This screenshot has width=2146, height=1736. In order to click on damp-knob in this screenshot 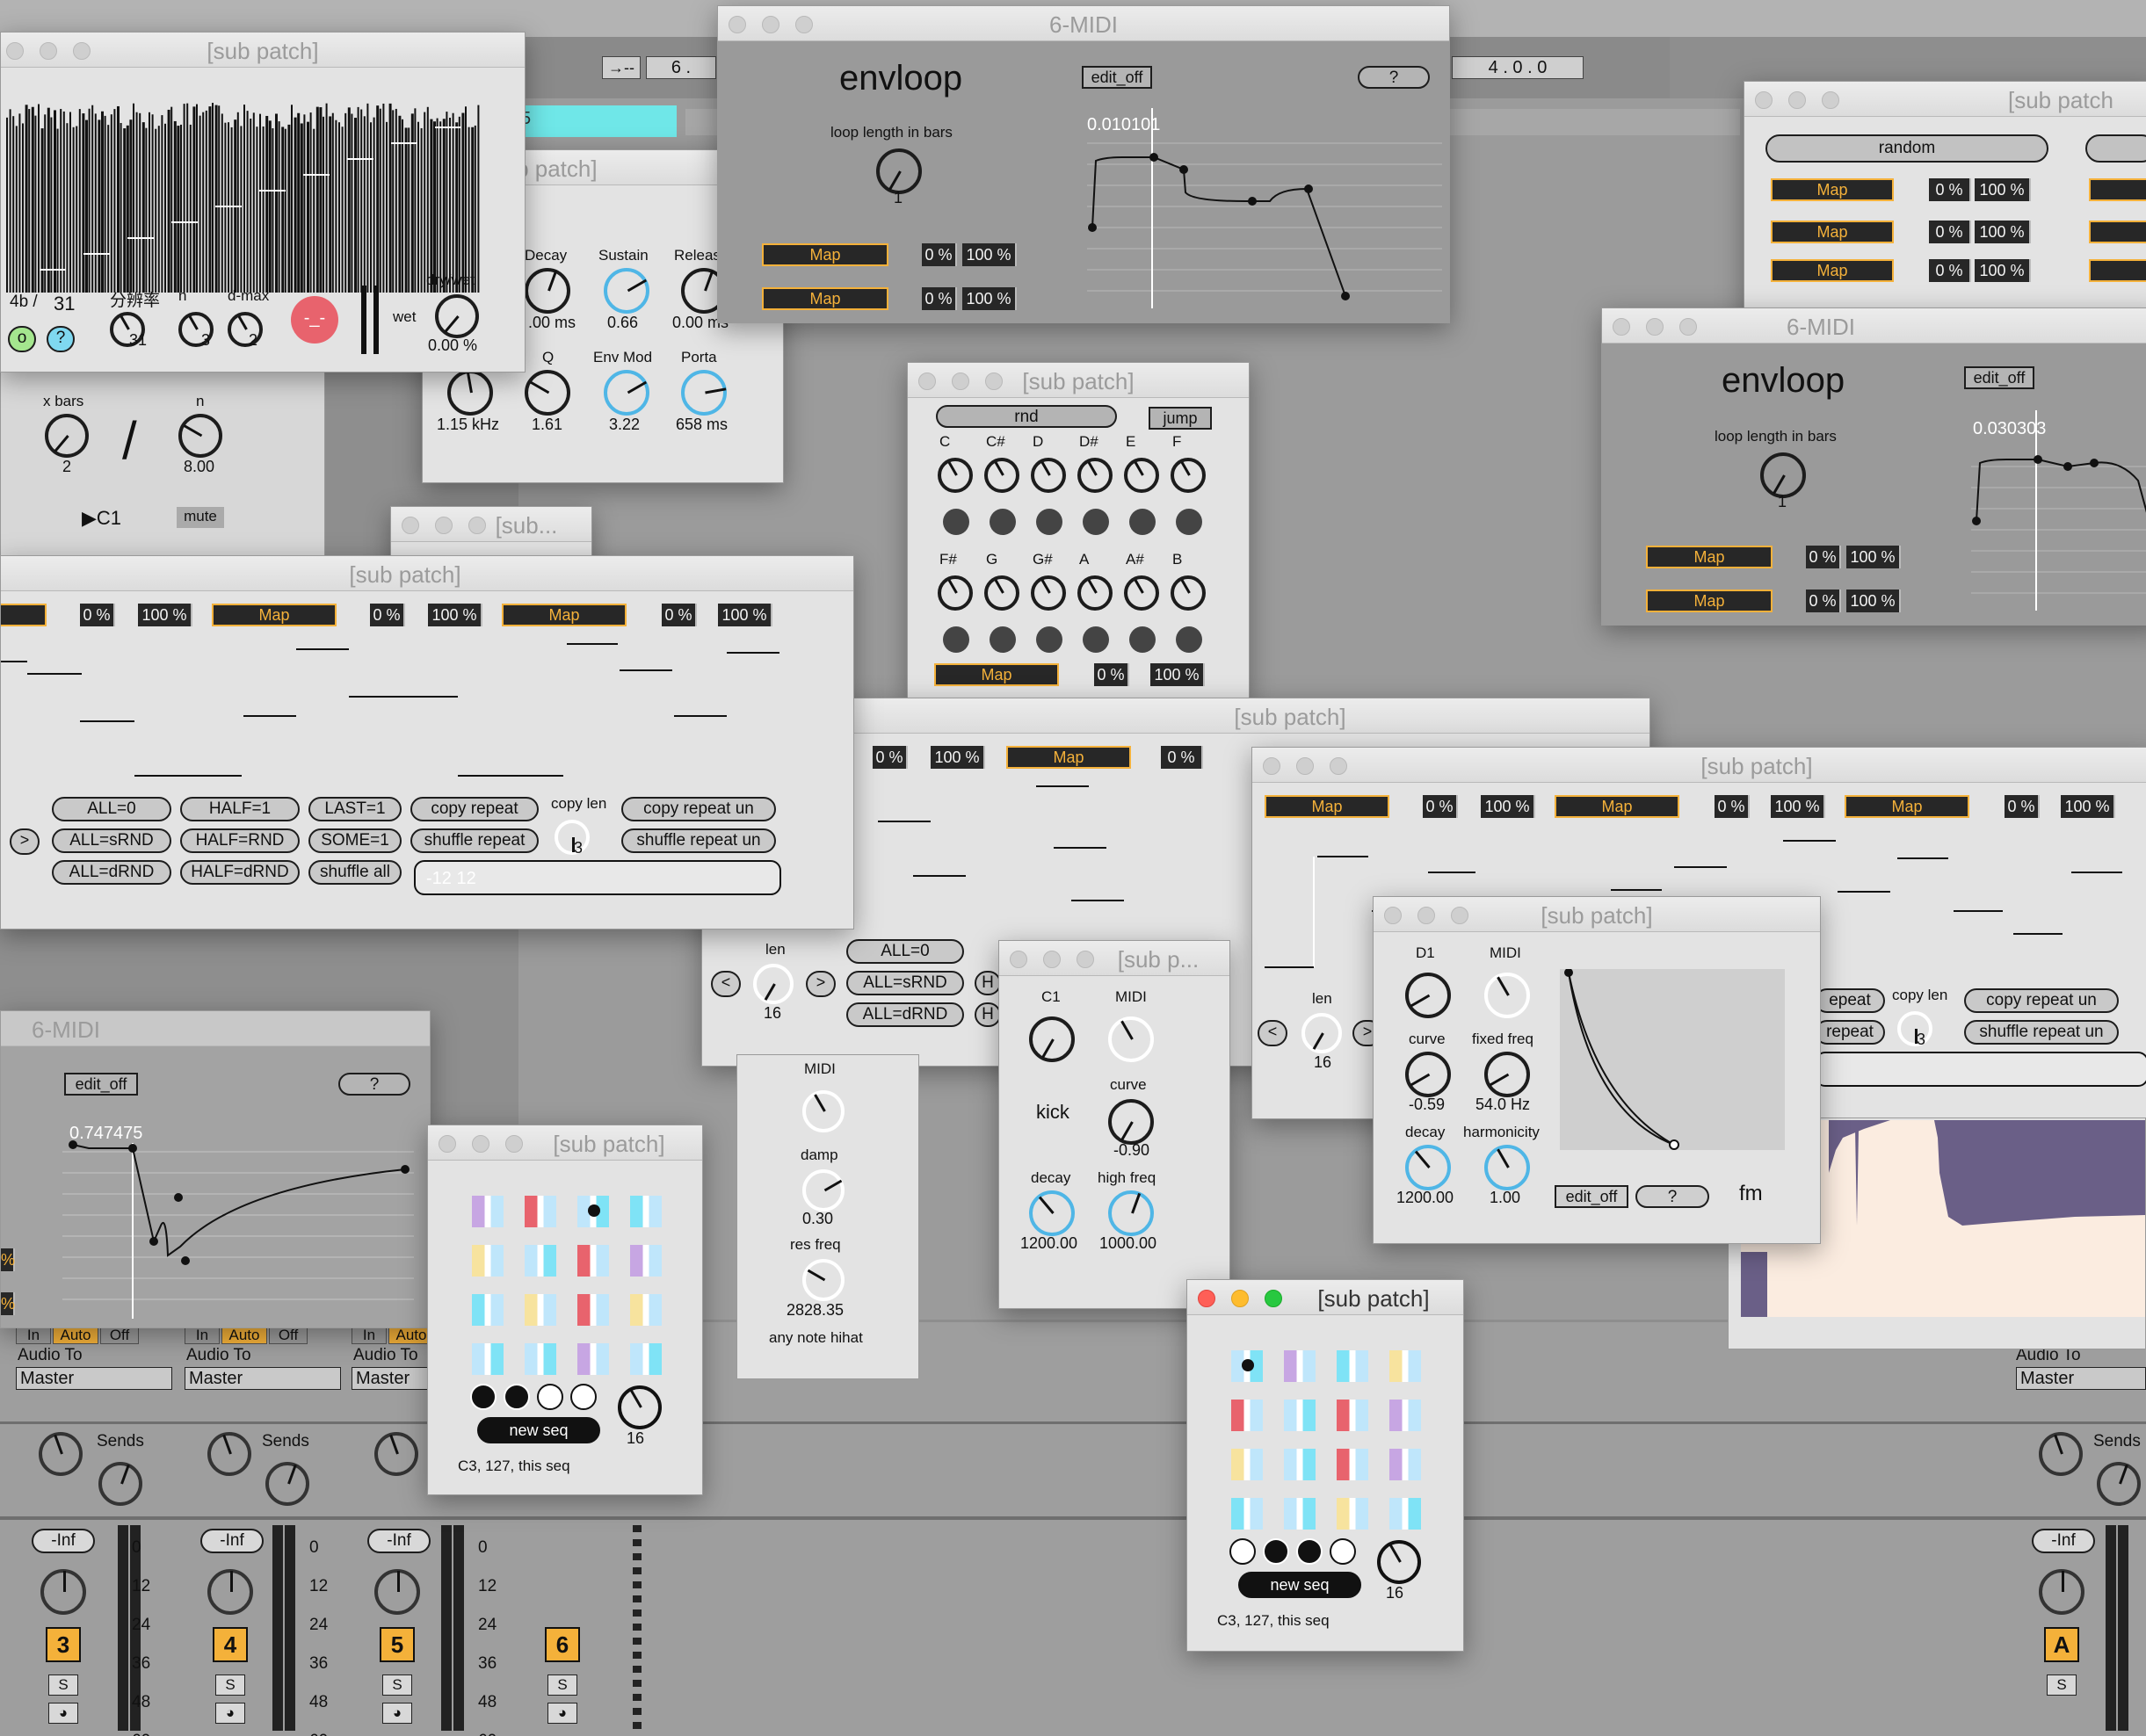, I will do `click(823, 1190)`.